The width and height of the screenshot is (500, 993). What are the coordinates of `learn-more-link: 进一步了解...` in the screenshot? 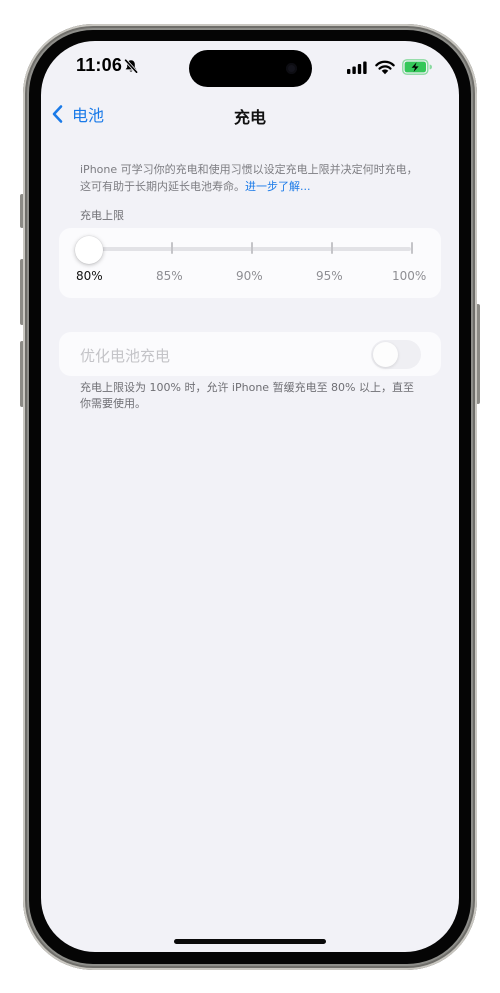 It's located at (278, 186).